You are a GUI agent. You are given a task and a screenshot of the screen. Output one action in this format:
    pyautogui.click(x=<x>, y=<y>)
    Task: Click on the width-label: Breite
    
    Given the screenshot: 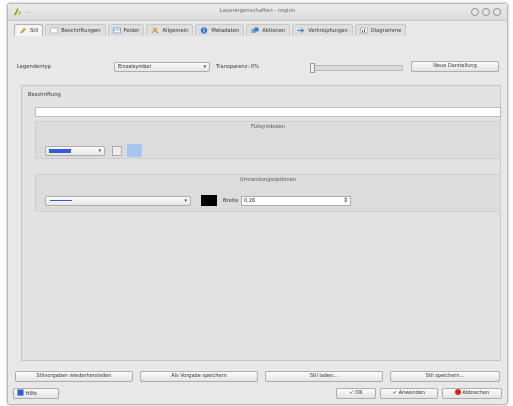 What is the action you would take?
    pyautogui.click(x=231, y=201)
    